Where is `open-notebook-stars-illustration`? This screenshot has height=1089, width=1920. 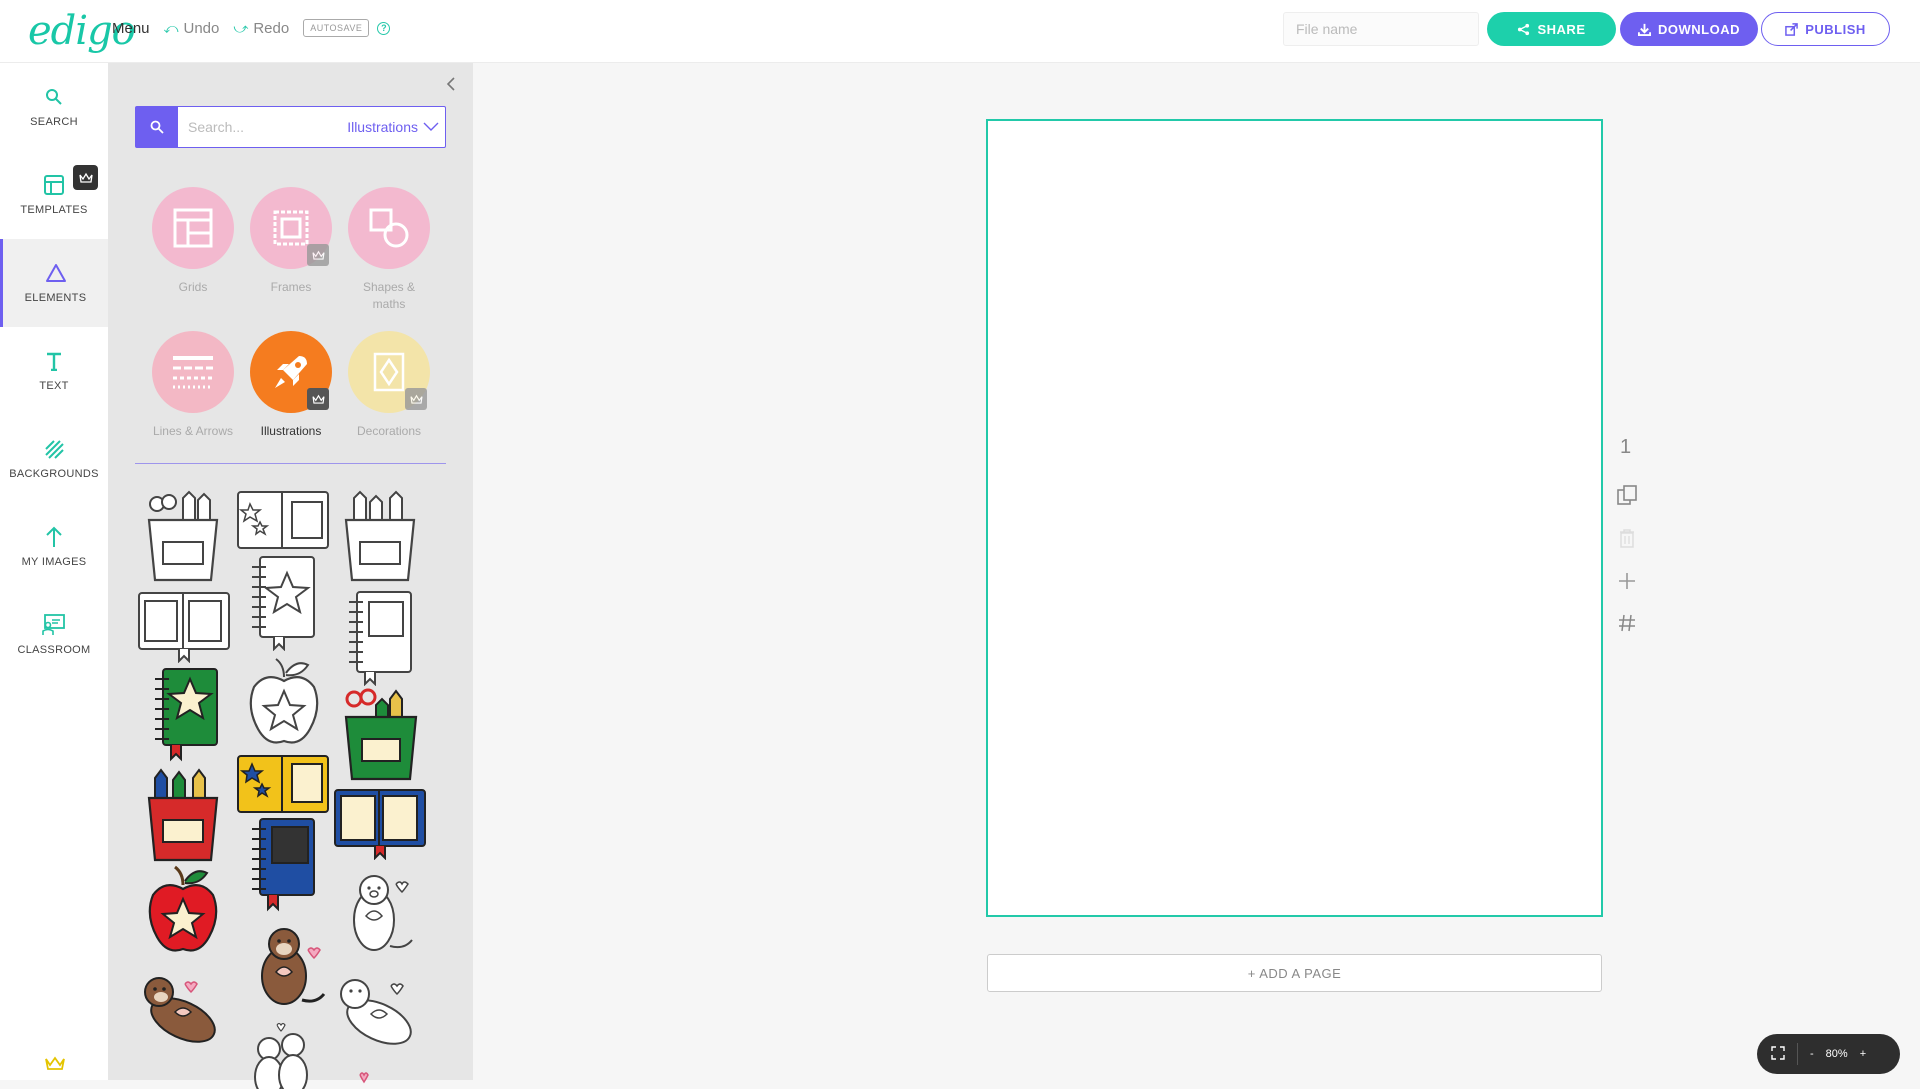
open-notebook-stars-illustration is located at coordinates (284, 521).